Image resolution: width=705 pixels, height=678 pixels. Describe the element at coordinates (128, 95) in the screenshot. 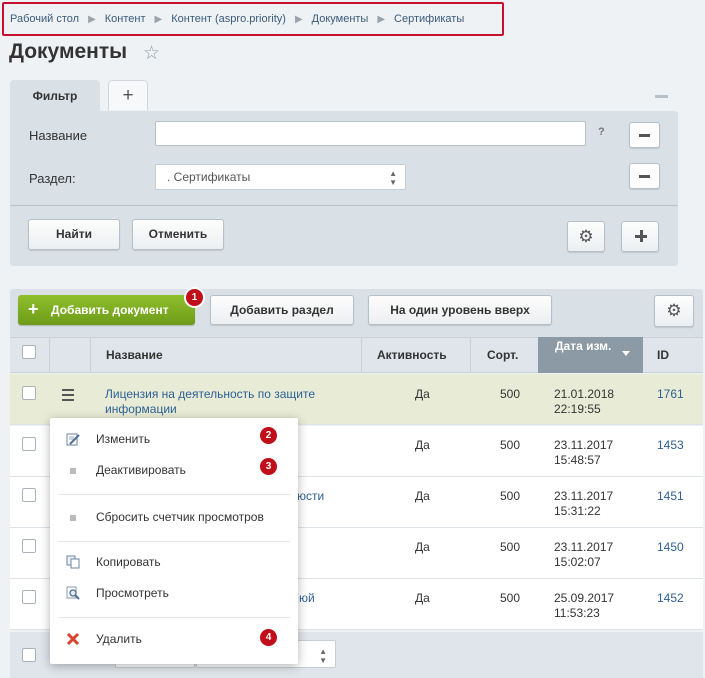

I see `add-filter-tab-button: +` at that location.